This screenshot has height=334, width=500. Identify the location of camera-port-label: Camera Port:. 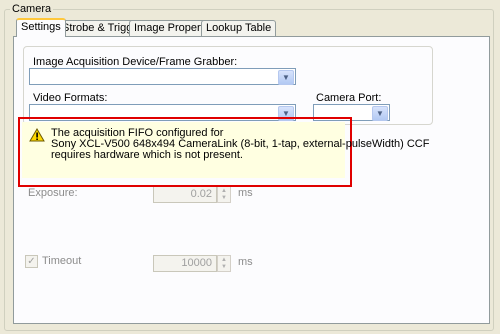
(349, 98).